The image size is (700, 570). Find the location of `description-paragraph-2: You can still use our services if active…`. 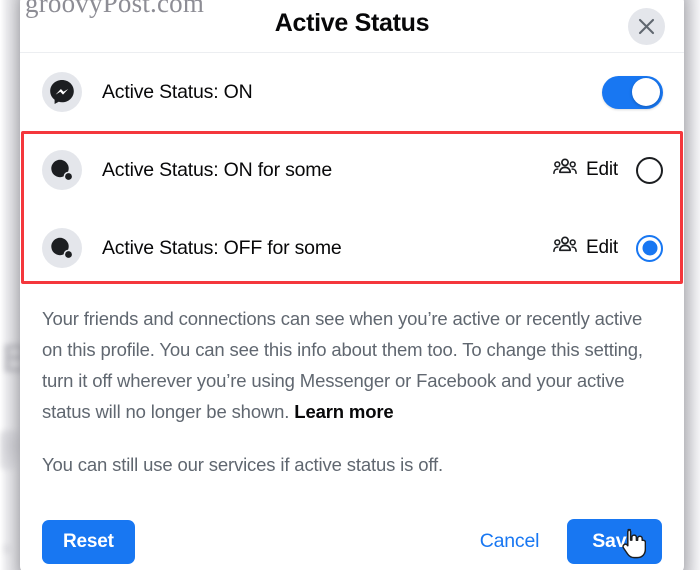

description-paragraph-2: You can still use our services if active… is located at coordinates (242, 464).